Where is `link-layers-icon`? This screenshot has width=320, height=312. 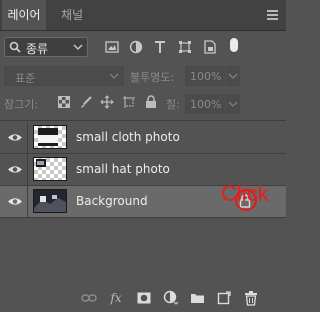 link-layers-icon is located at coordinates (89, 298).